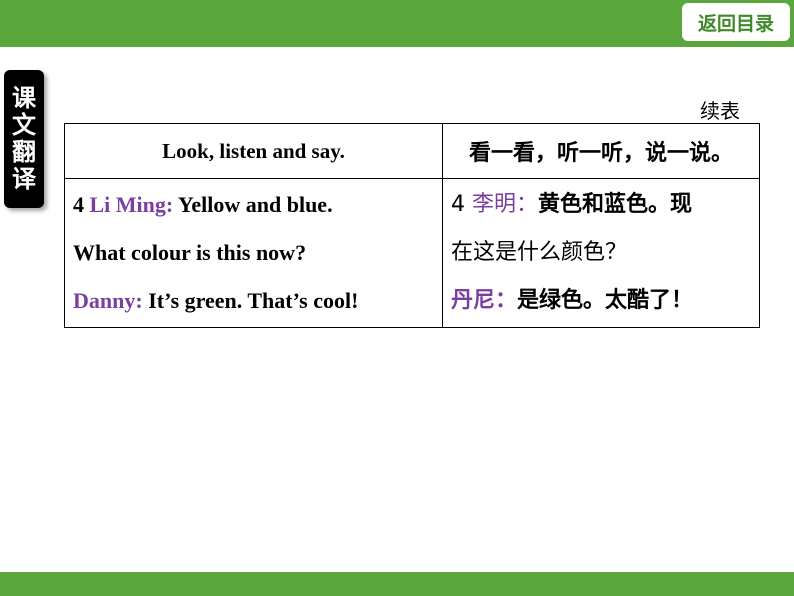  What do you see at coordinates (131, 204) in the screenshot?
I see `speaker-li-ming: Li Ming:` at bounding box center [131, 204].